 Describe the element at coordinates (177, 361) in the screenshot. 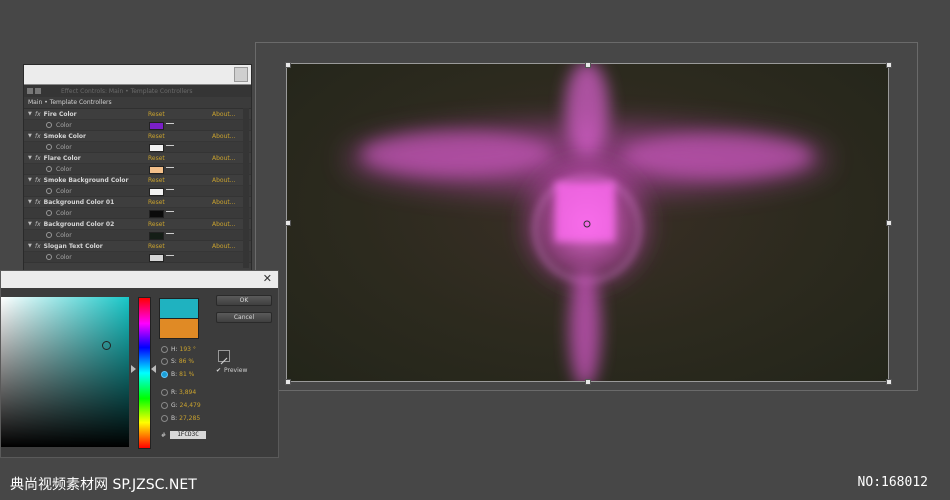

I see `color-field-row: S: 86 %` at that location.